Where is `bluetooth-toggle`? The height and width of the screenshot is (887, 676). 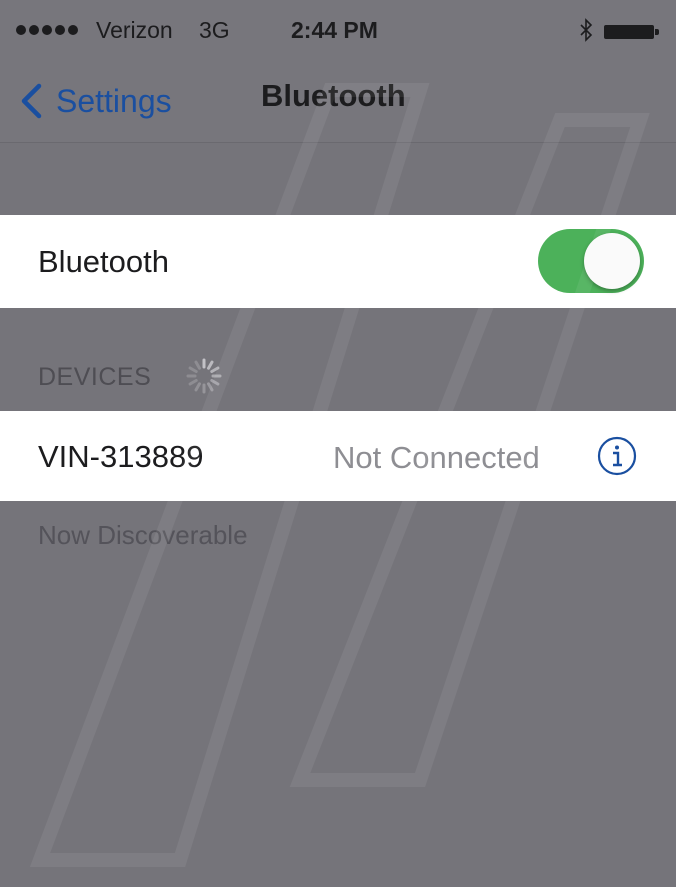
bluetooth-toggle is located at coordinates (591, 261).